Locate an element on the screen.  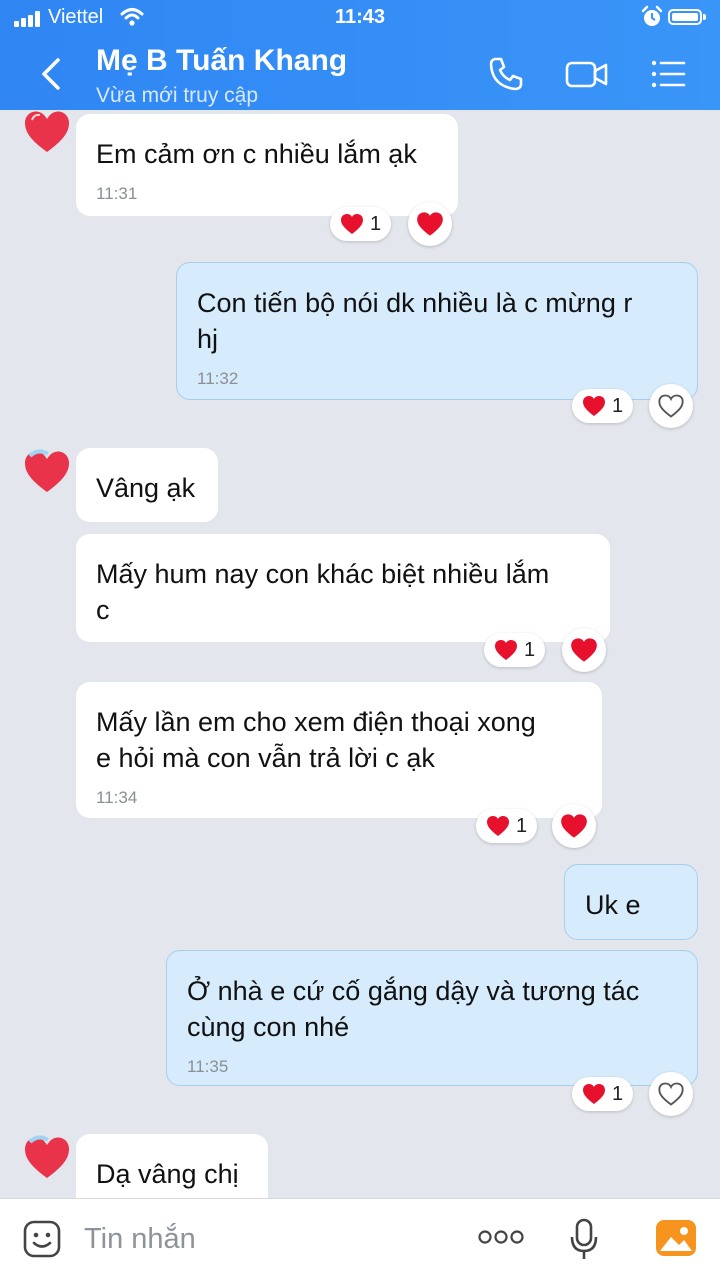
message-text: Mấy lần em cho xem điện thoại xong is located at coordinates (316, 722).